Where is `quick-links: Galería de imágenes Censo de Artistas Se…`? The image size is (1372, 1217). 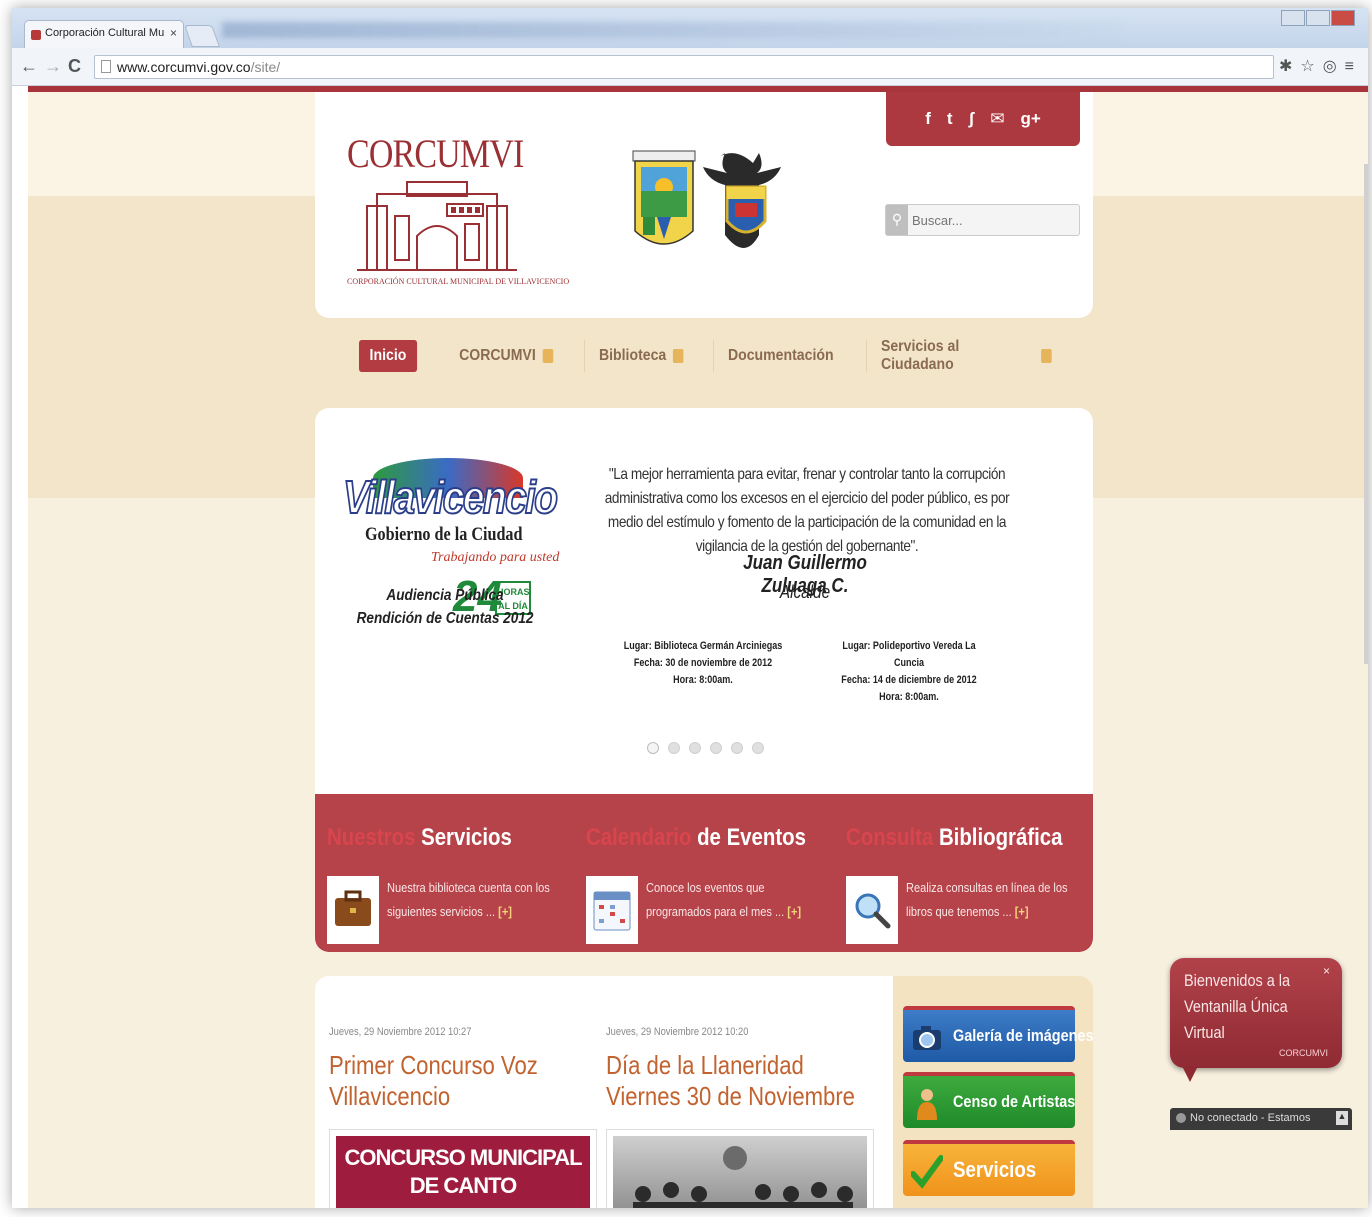 quick-links: Galería de imágenes Censo de Artistas Se… is located at coordinates (993, 1092).